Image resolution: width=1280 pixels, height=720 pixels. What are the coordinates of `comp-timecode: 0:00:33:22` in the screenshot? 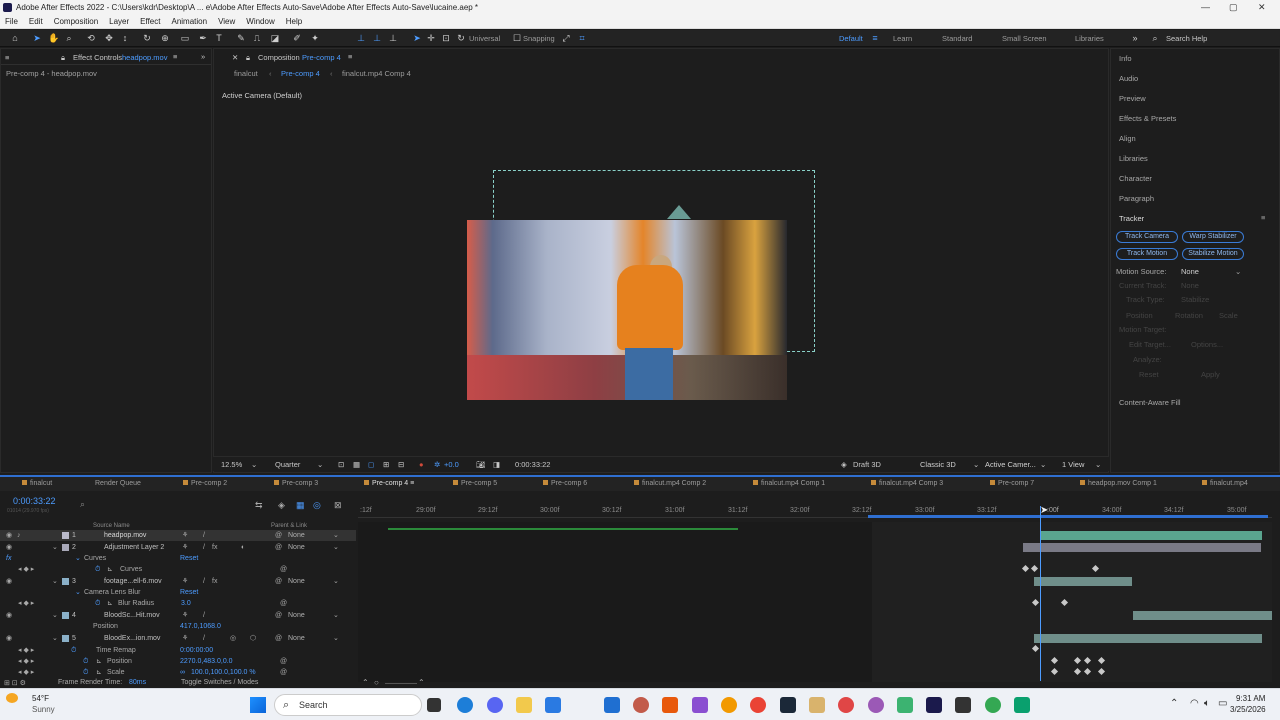 It's located at (532, 464).